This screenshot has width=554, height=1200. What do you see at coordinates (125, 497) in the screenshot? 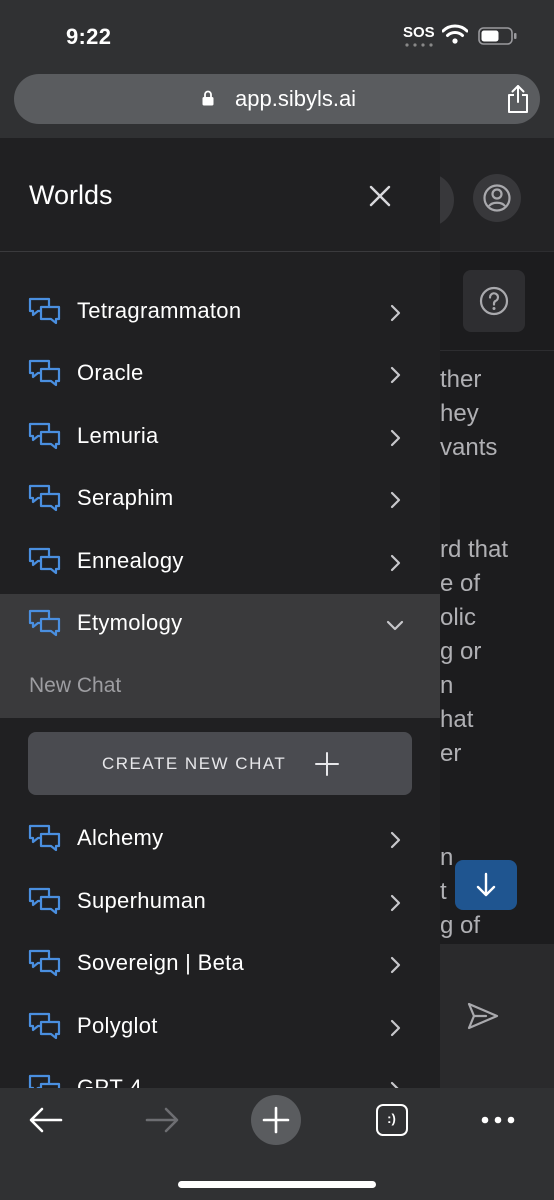
I see `world-label: Seraphim` at bounding box center [125, 497].